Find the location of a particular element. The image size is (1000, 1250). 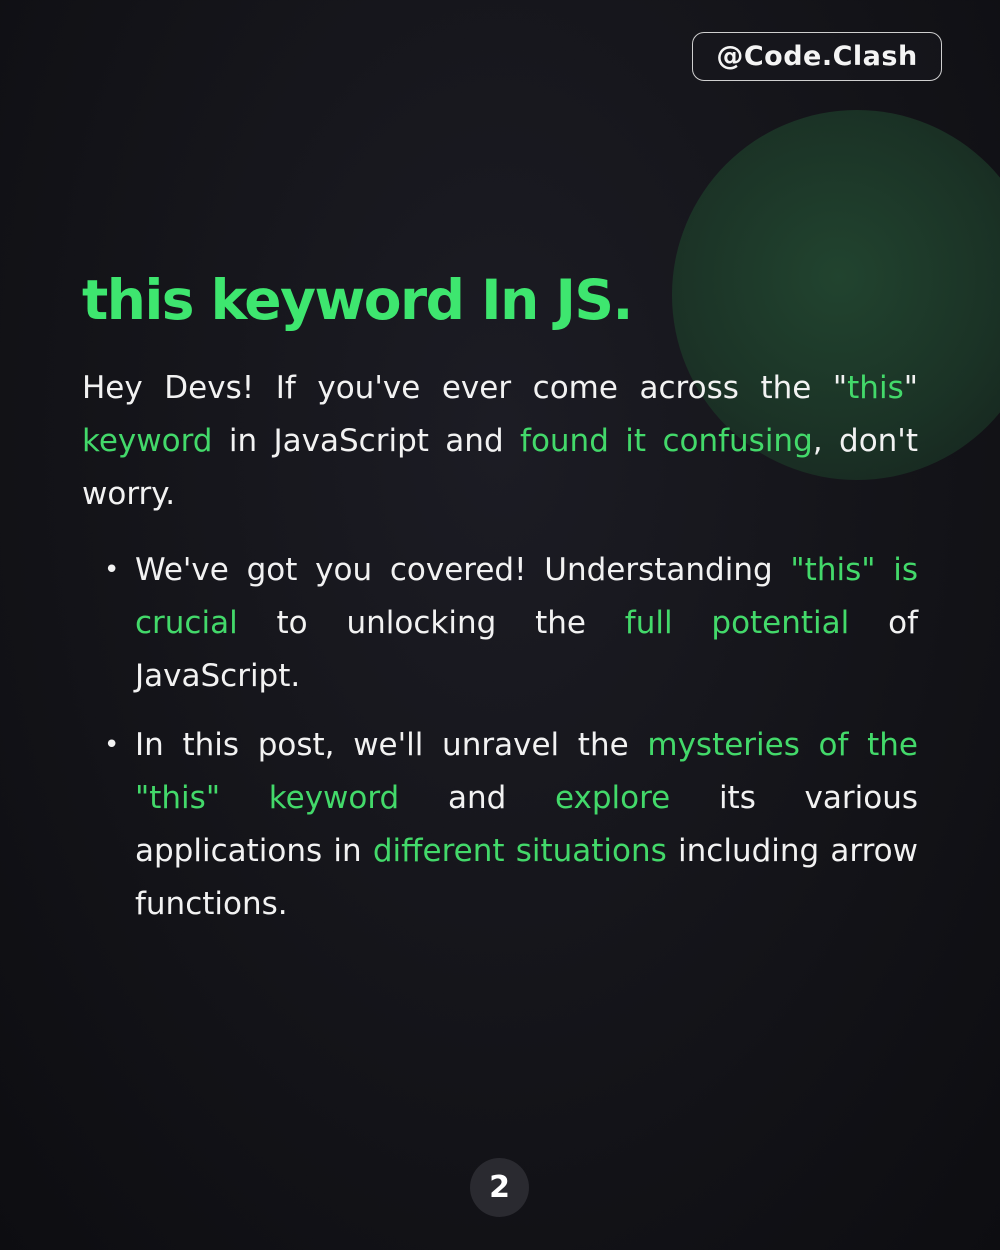

account-handle-badge: @Code.Clash is located at coordinates (817, 56).